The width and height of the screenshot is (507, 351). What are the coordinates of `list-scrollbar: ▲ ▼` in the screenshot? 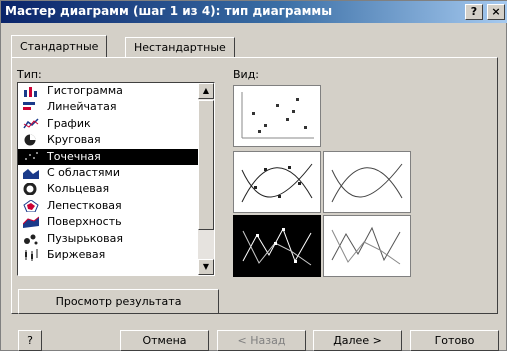 It's located at (206, 179).